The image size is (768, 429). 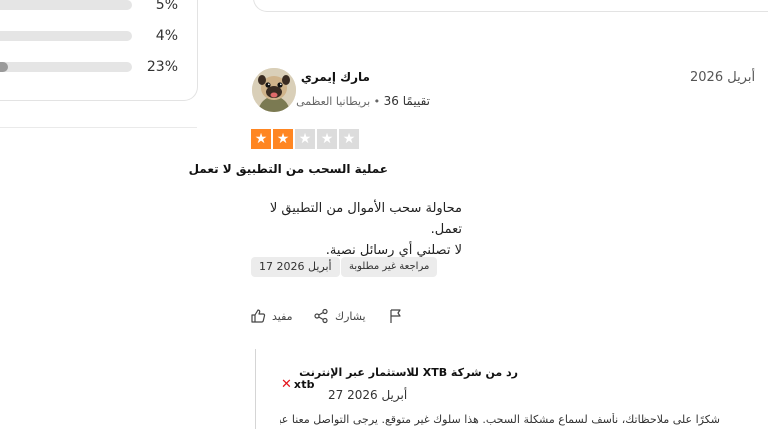 I want to click on helpful-label: مفيد, so click(x=282, y=316).